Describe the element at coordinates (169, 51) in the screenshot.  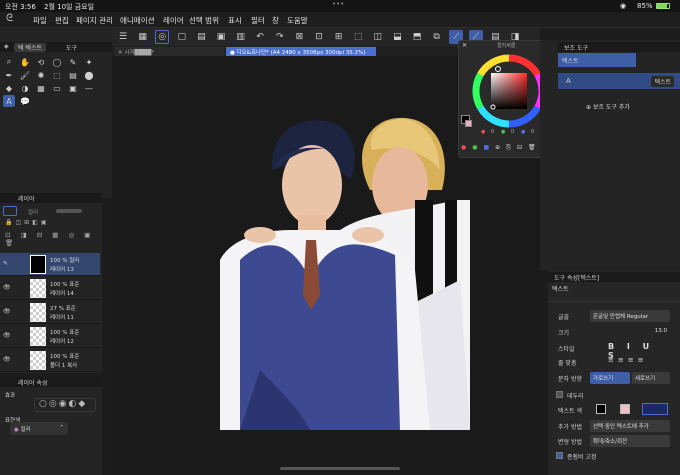
I see `canvas-tab-1: ✕ 시저████*` at that location.